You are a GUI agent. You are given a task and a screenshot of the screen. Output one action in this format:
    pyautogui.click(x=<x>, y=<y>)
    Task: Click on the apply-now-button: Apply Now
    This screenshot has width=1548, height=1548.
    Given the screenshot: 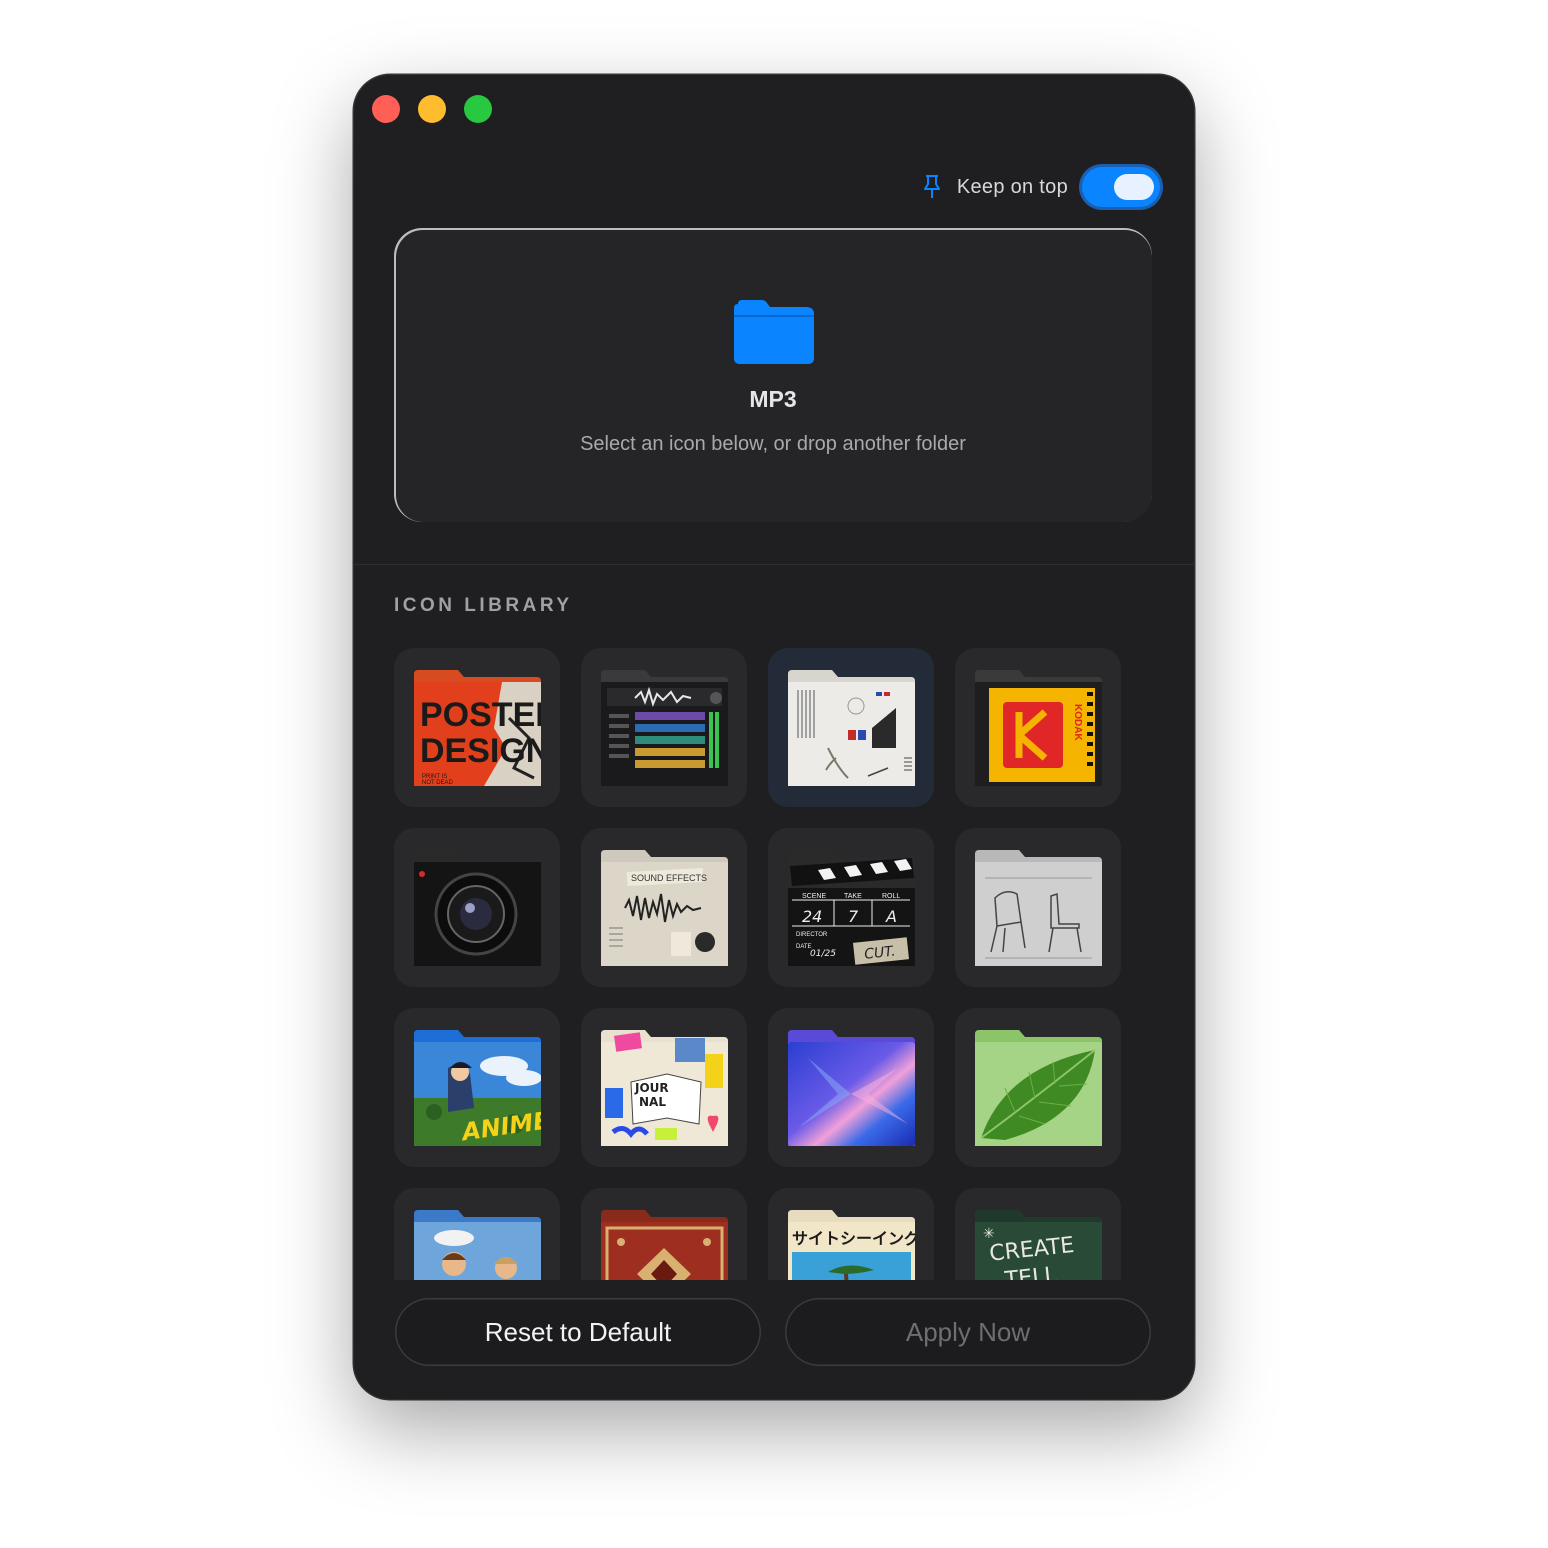 What is the action you would take?
    pyautogui.click(x=968, y=1332)
    